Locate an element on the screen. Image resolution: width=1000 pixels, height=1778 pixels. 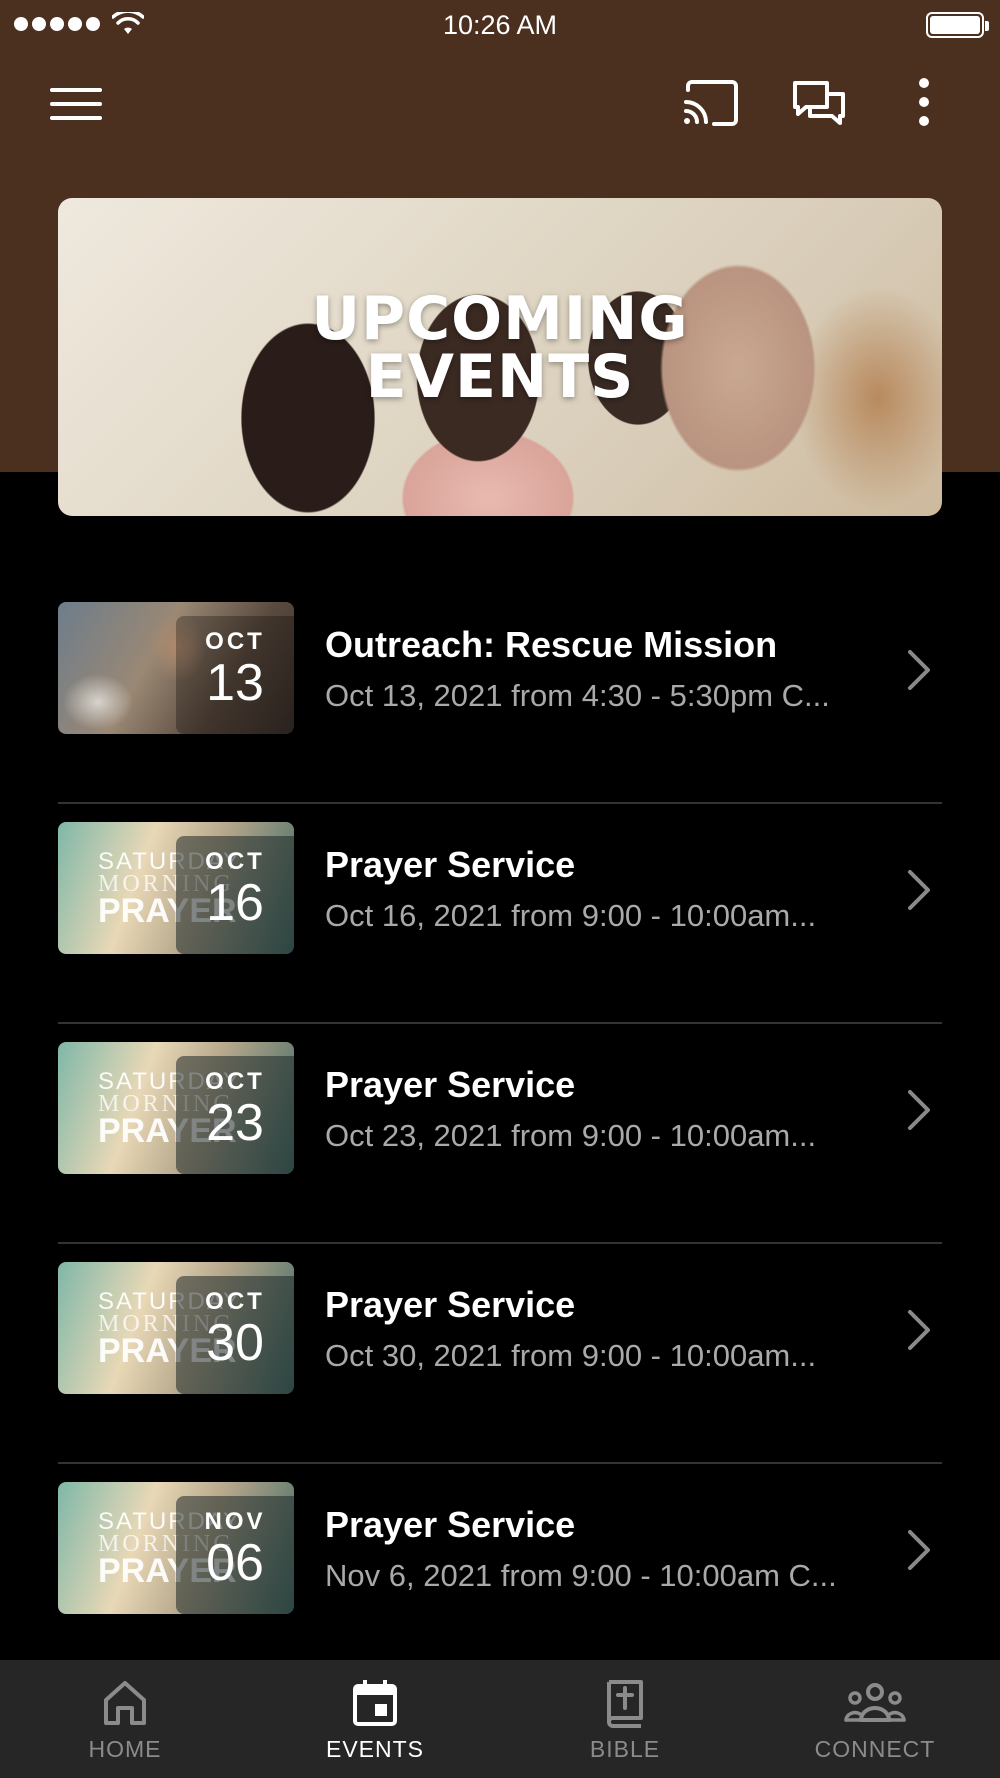
date-badge: OCT 16 is located at coordinates (235, 895).